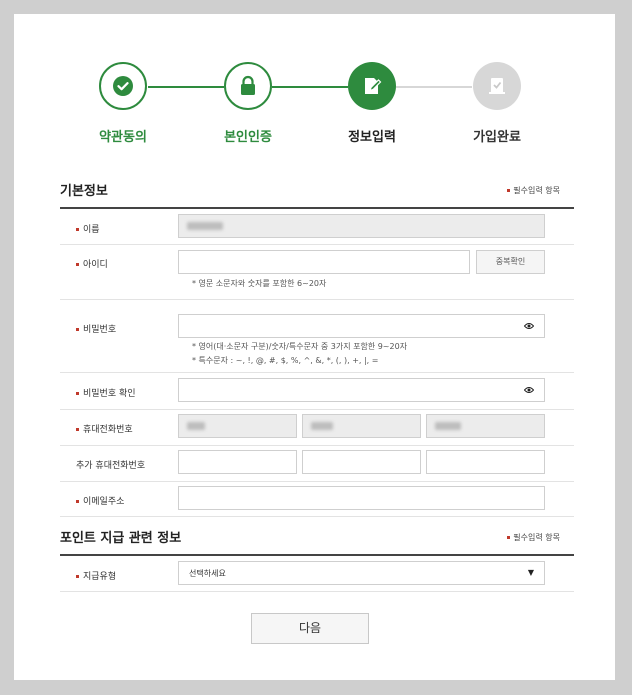 The height and width of the screenshot is (695, 632). What do you see at coordinates (310, 628) in the screenshot?
I see `next-button: 다음` at bounding box center [310, 628].